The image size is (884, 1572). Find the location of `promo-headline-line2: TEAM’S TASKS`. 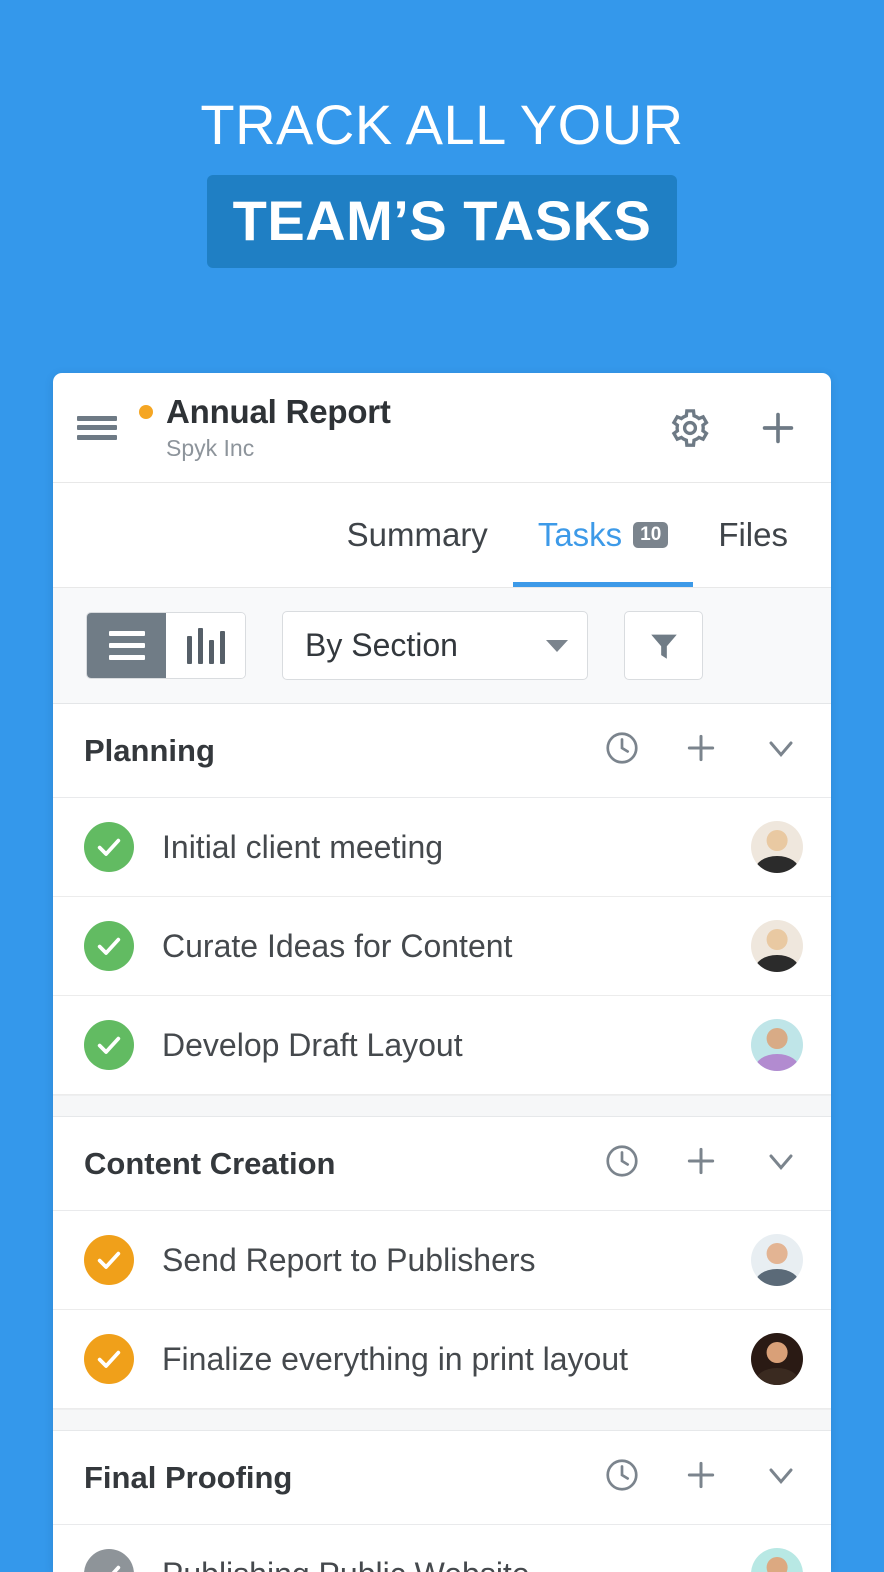

promo-headline-line2: TEAM’S TASKS is located at coordinates (442, 222).